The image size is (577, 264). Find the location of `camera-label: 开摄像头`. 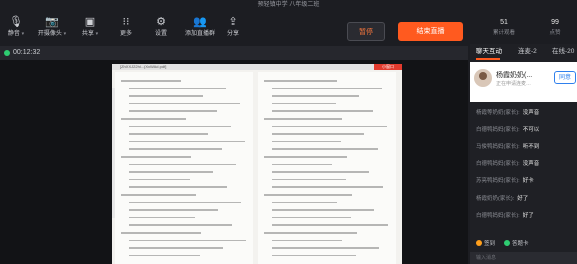

camera-label: 开摄像头 is located at coordinates (49, 34).